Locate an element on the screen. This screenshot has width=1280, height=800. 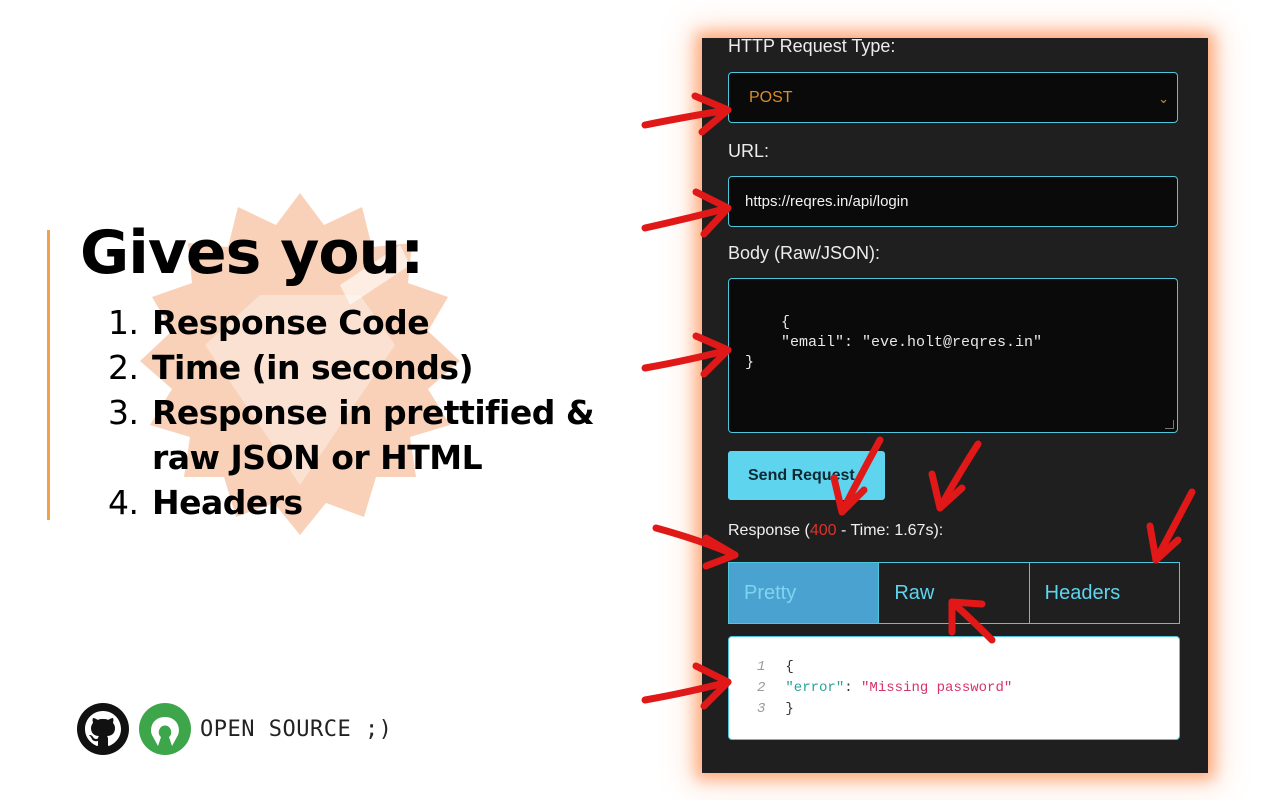
request-type-select: POST ⌄ is located at coordinates (953, 97).